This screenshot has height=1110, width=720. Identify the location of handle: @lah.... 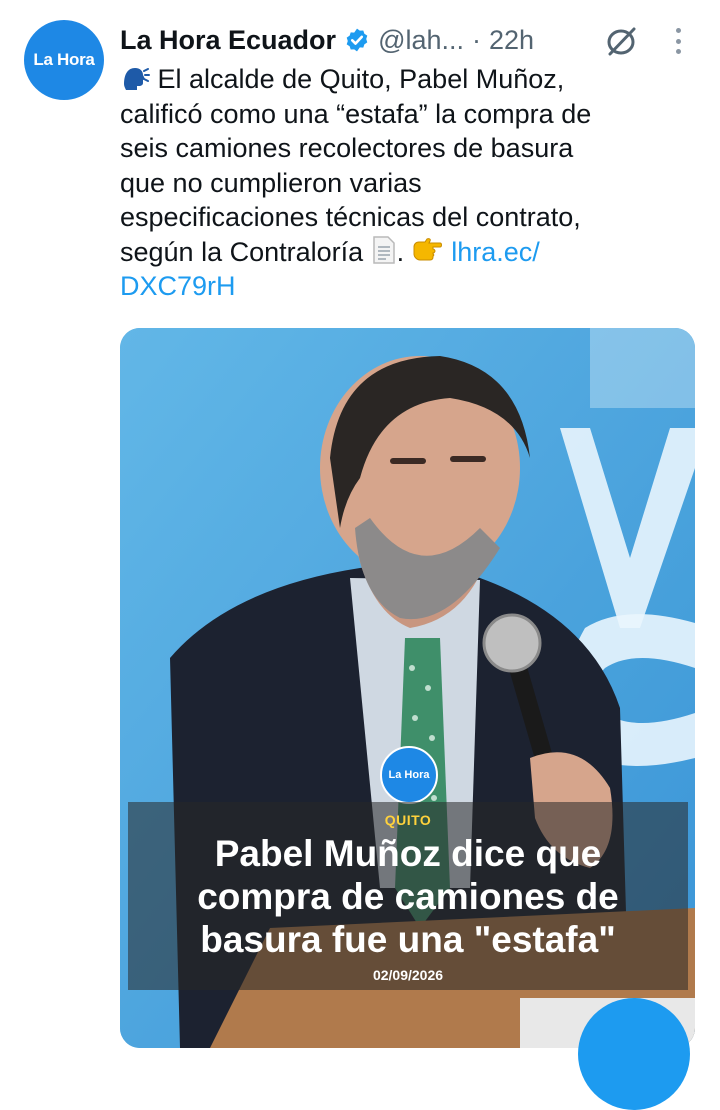
(421, 40).